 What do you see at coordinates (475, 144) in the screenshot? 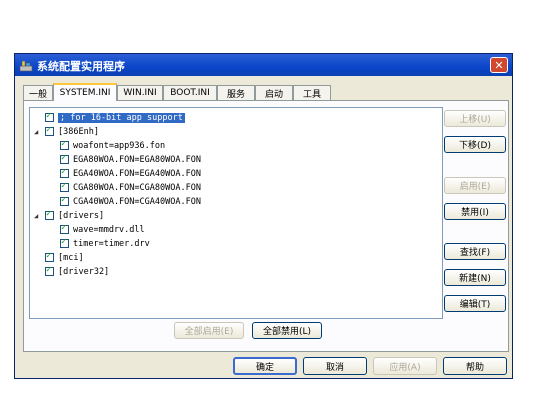
I see `move-down-button: 下移(D)` at bounding box center [475, 144].